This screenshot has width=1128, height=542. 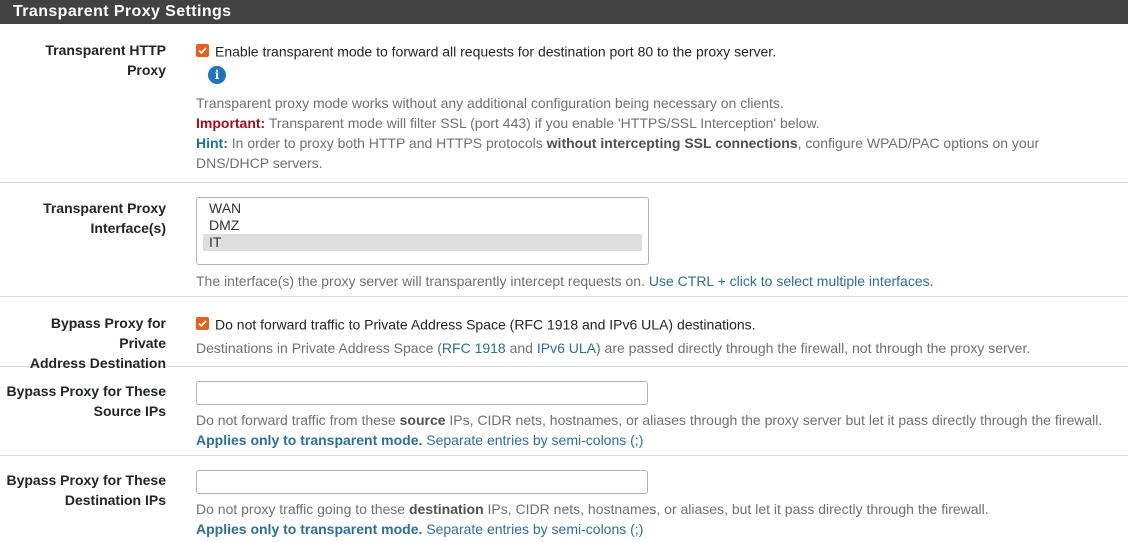 I want to click on panel-heading: Transparent Proxy Settings, so click(x=564, y=12).